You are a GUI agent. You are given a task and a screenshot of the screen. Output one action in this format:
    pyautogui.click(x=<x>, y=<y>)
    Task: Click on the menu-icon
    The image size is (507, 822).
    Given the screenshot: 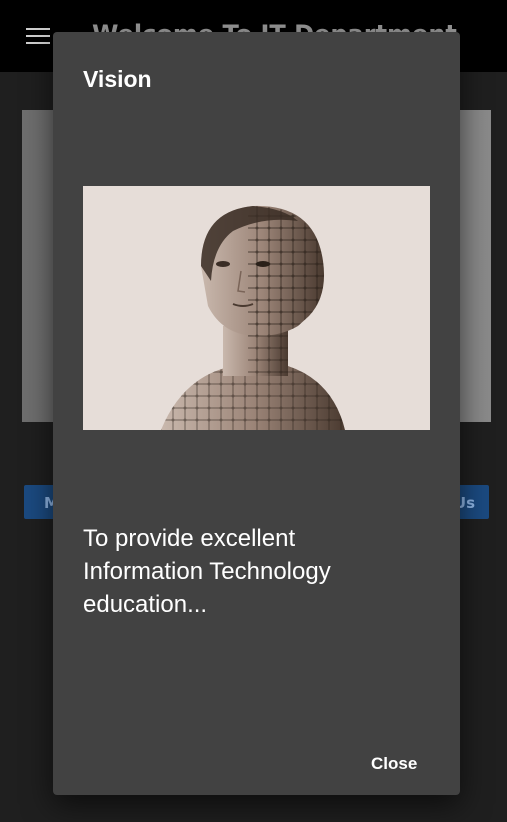 What is the action you would take?
    pyautogui.click(x=38, y=37)
    